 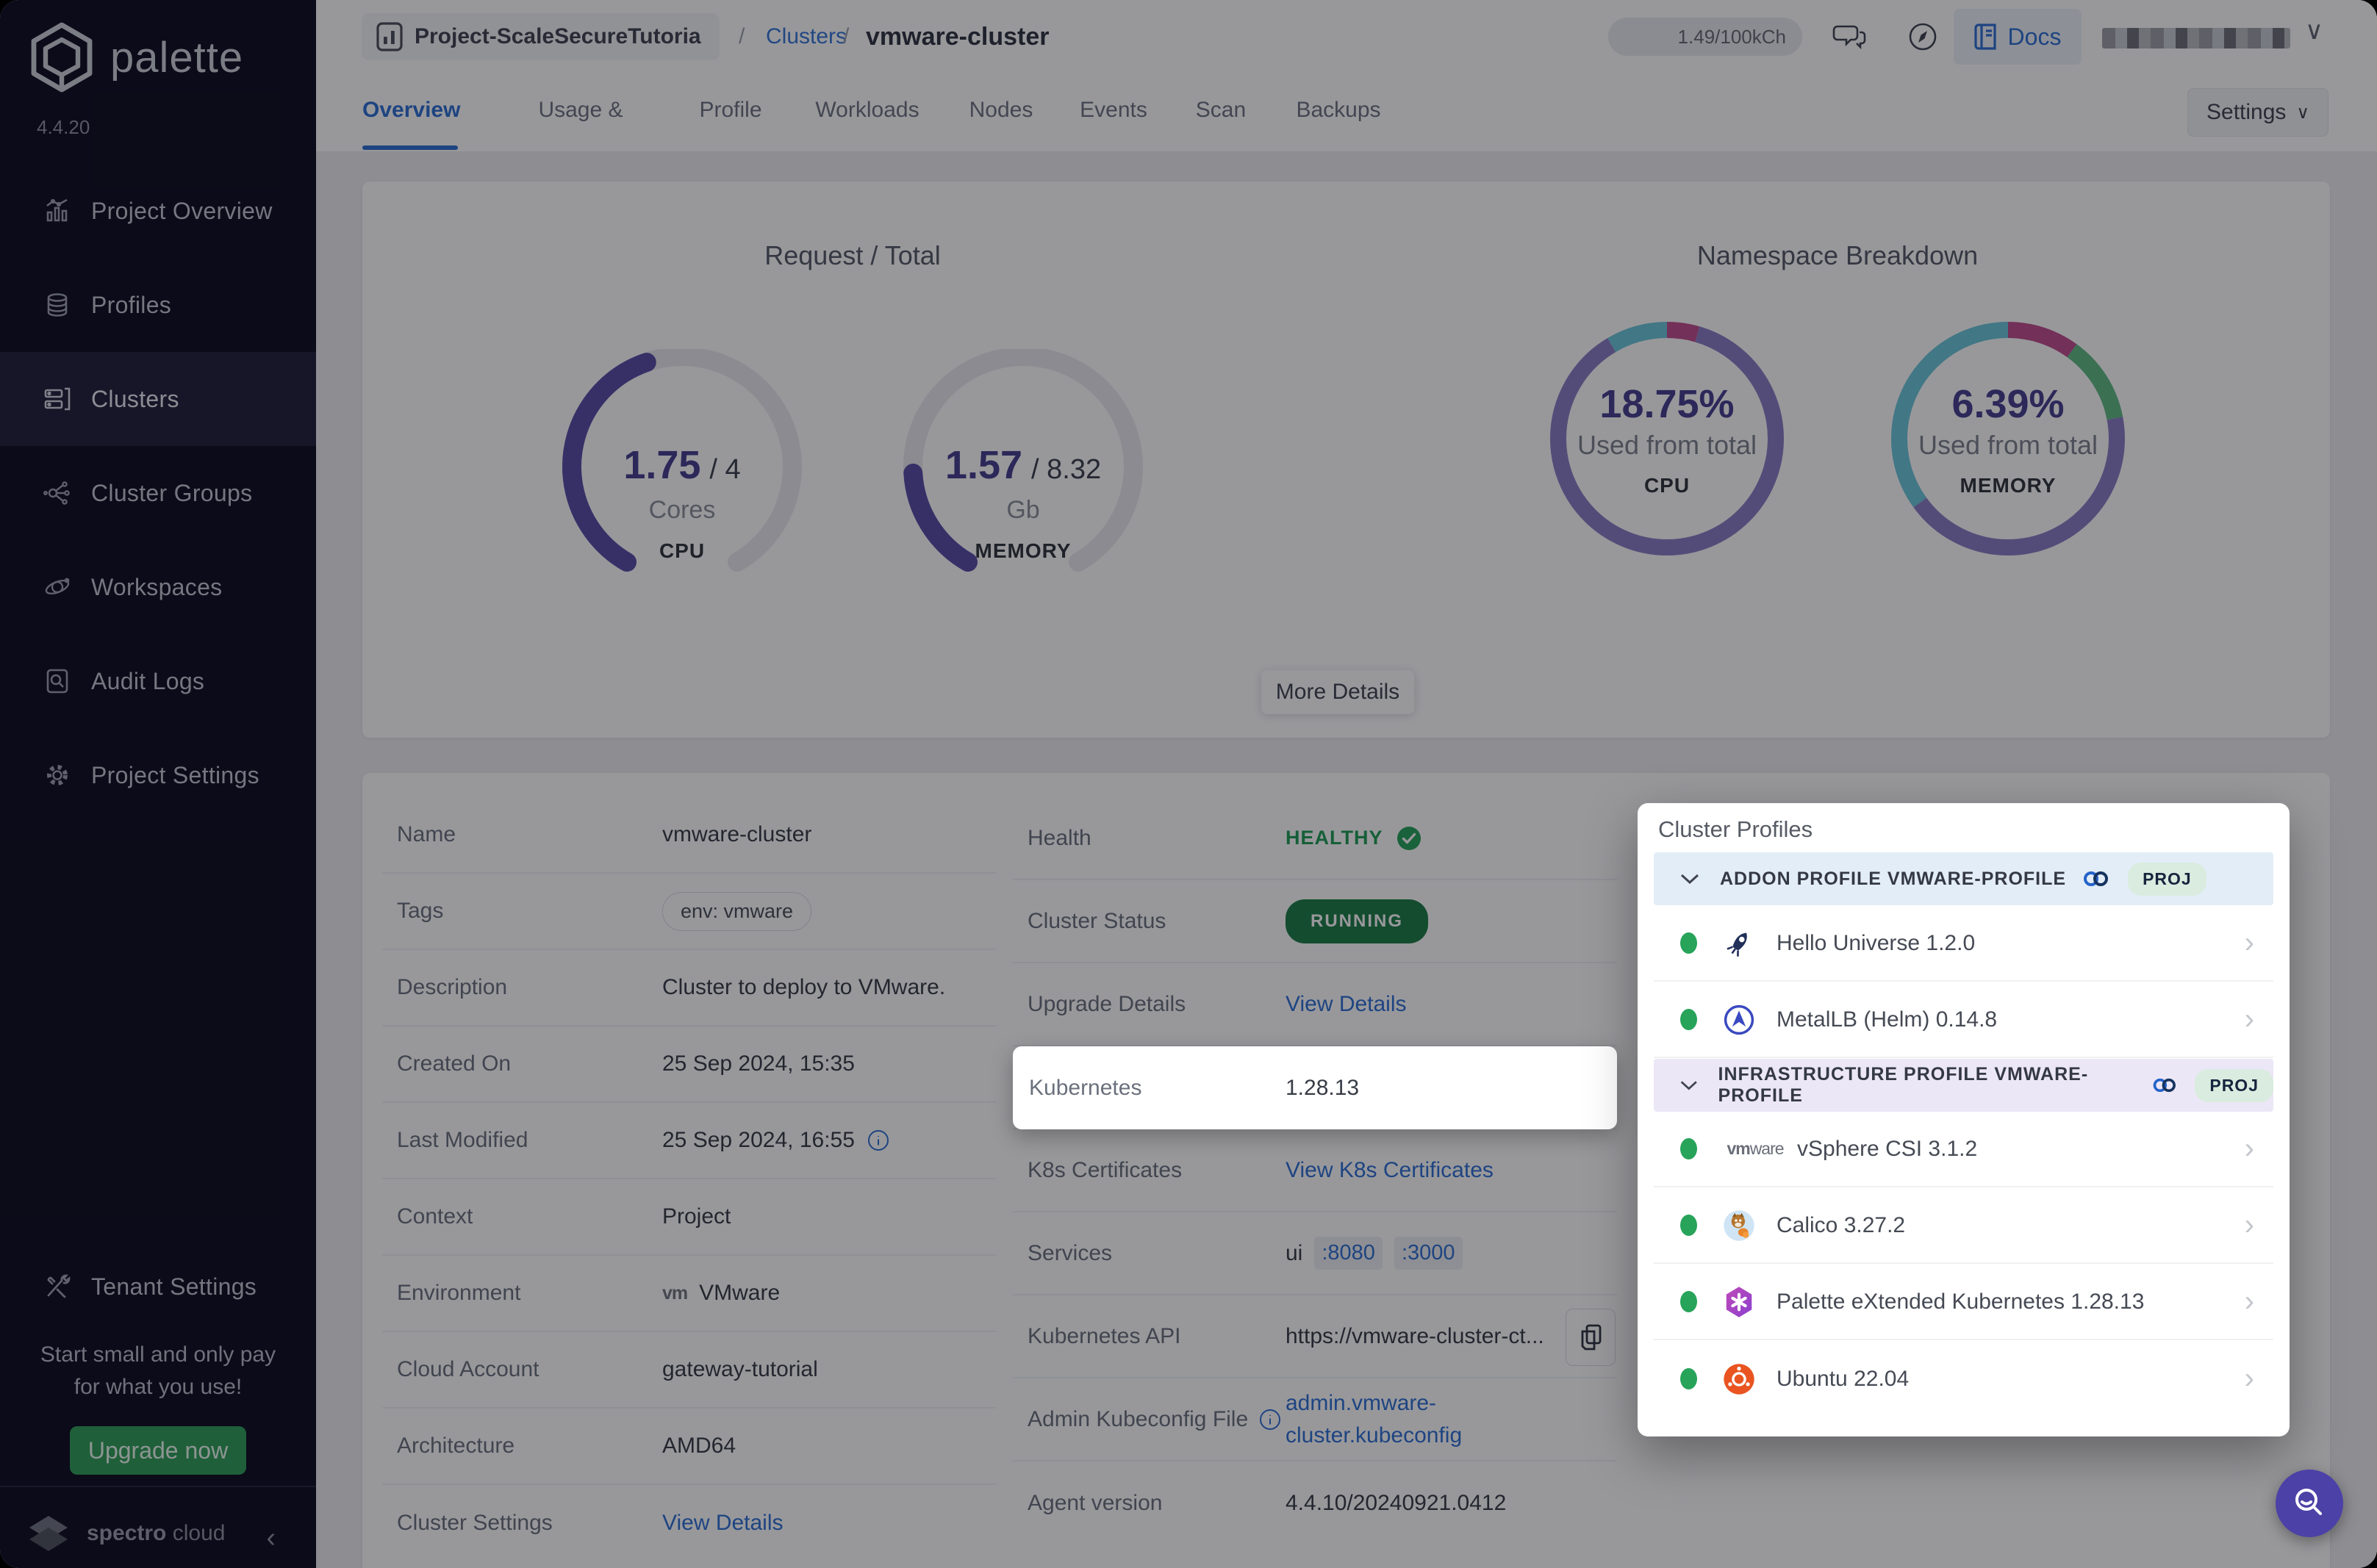 I want to click on profile-layer-metallb: MetalLB (Helm) 0.14.8 ›, so click(x=1963, y=1020).